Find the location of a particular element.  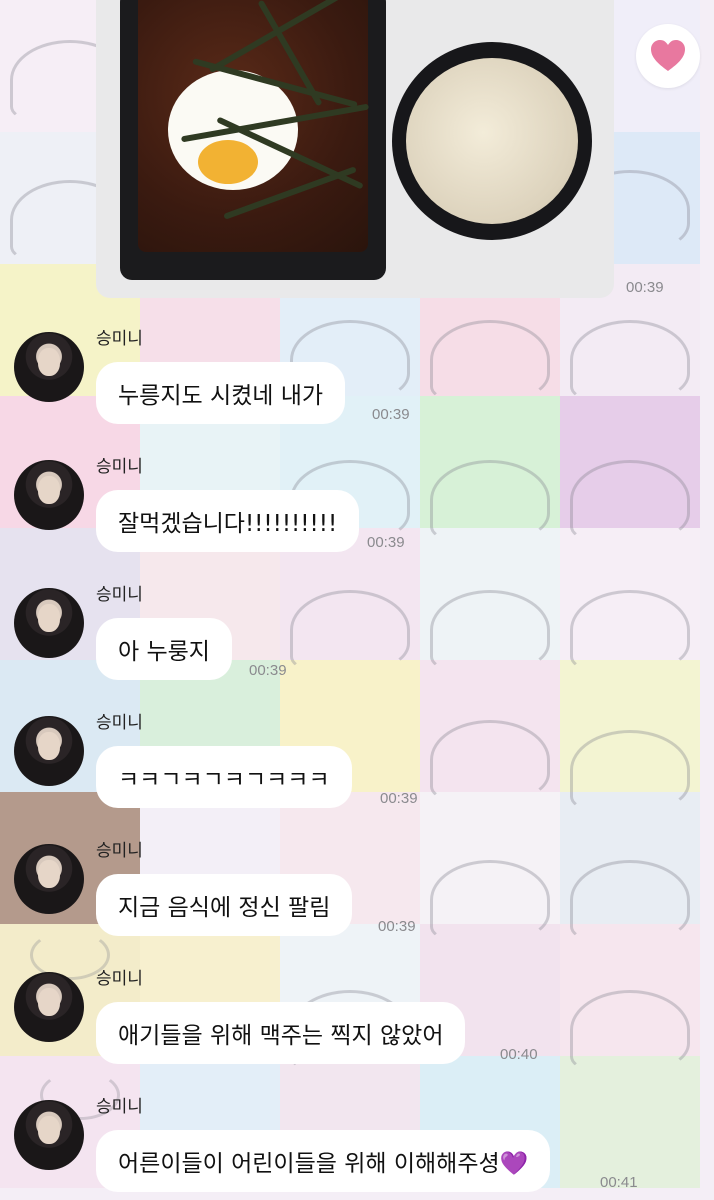

message-timestamp: 00:40 is located at coordinates (519, 1054).